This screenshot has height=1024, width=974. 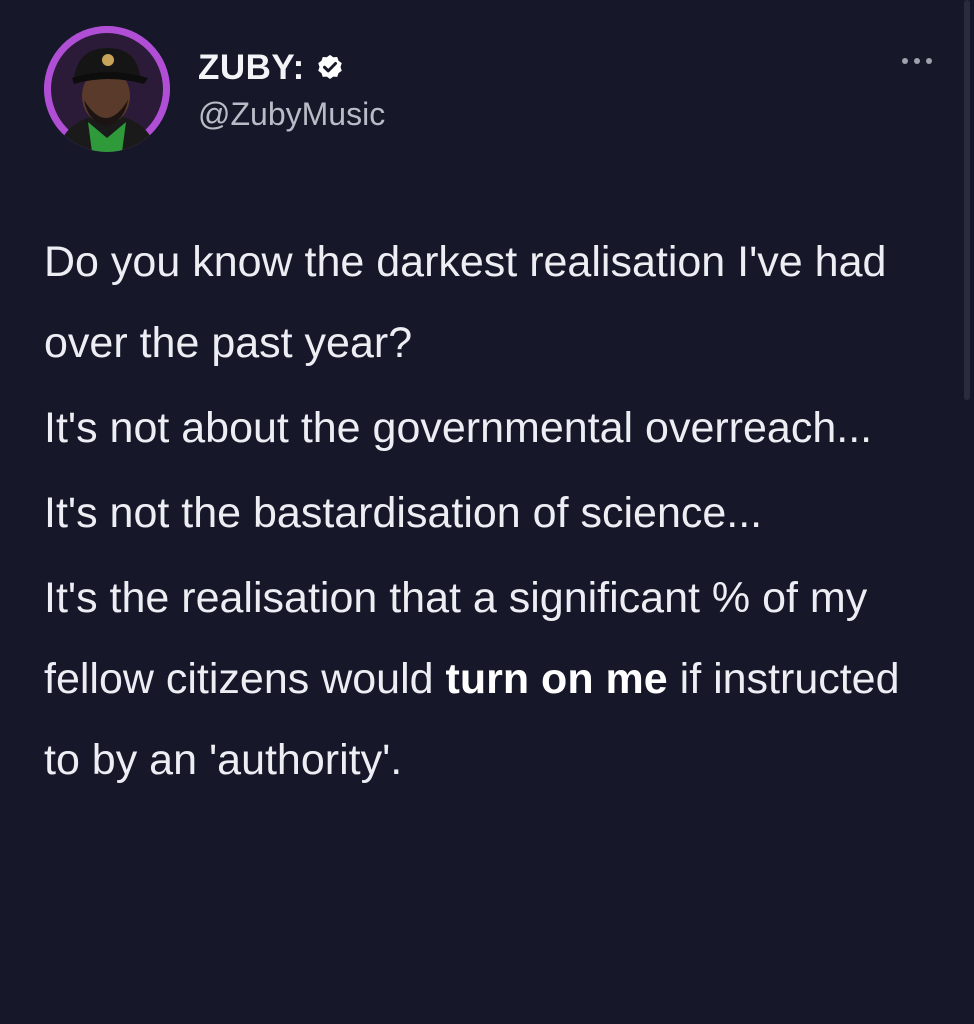 I want to click on author-name-row: ZUBY:, so click(x=271, y=68).